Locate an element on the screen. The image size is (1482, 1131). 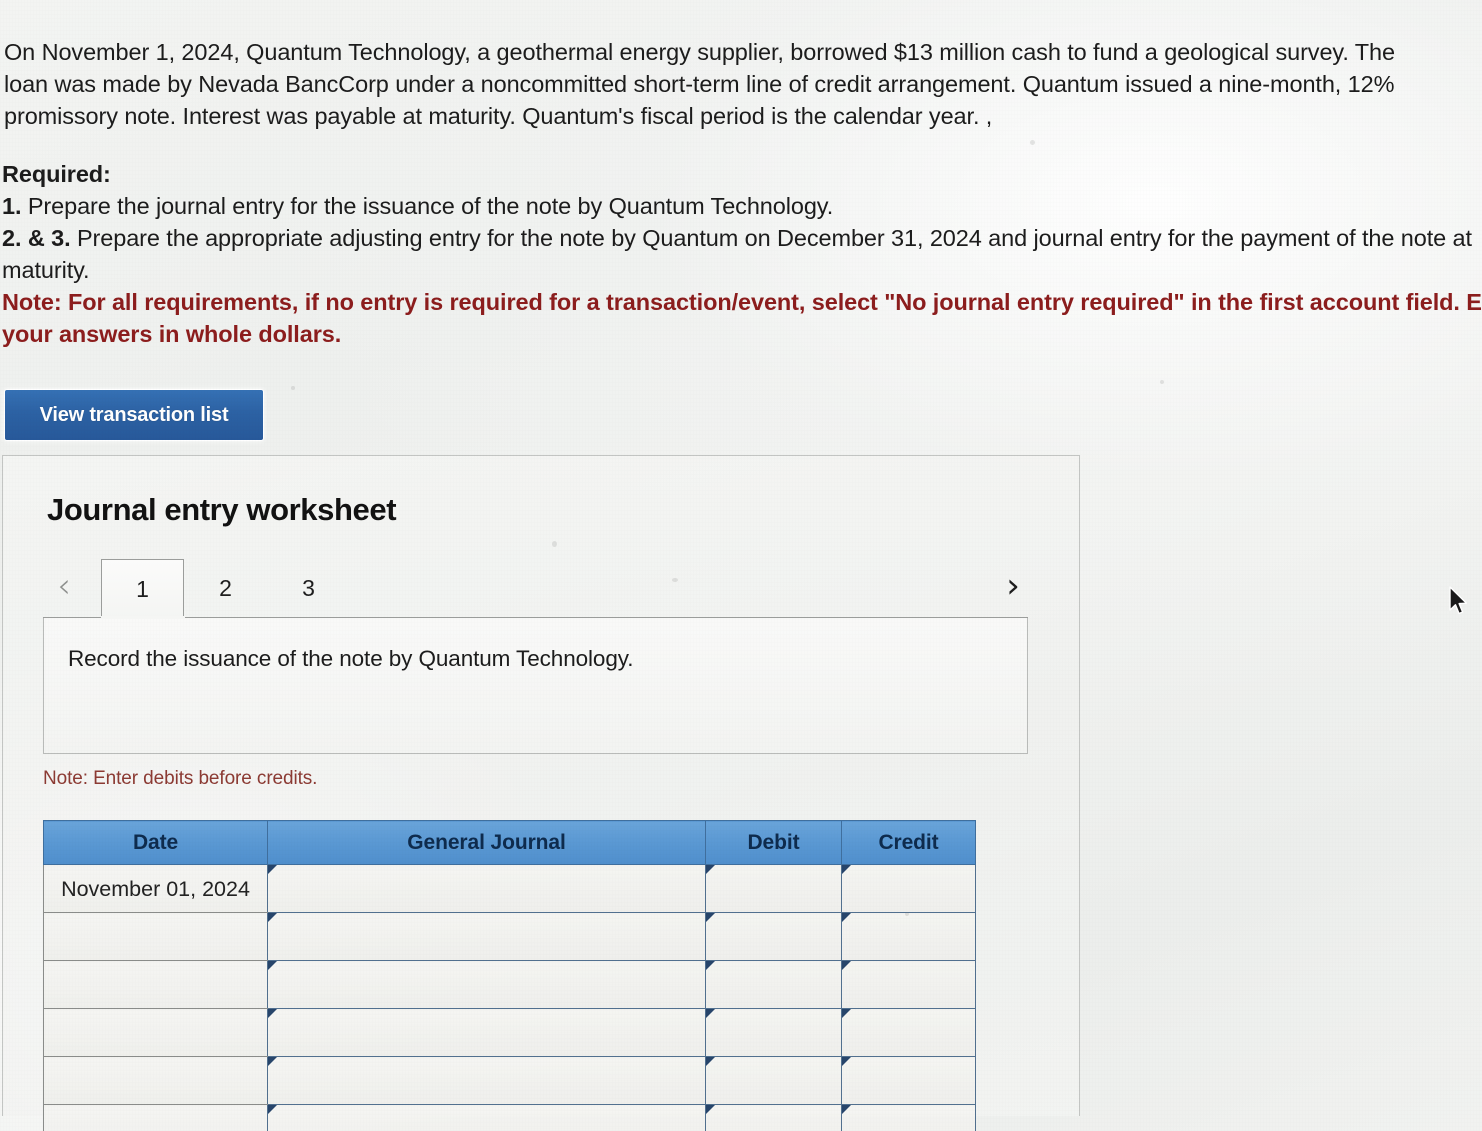
tab-strip: 1 2 3 is located at coordinates (225, 586).